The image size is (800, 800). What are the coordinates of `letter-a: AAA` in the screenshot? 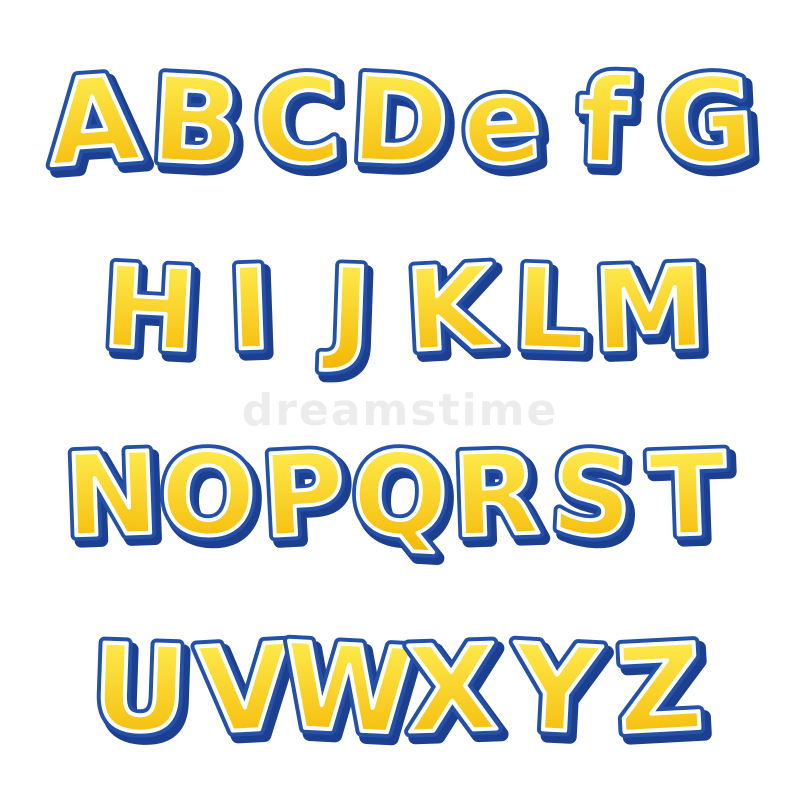 It's located at (96, 124).